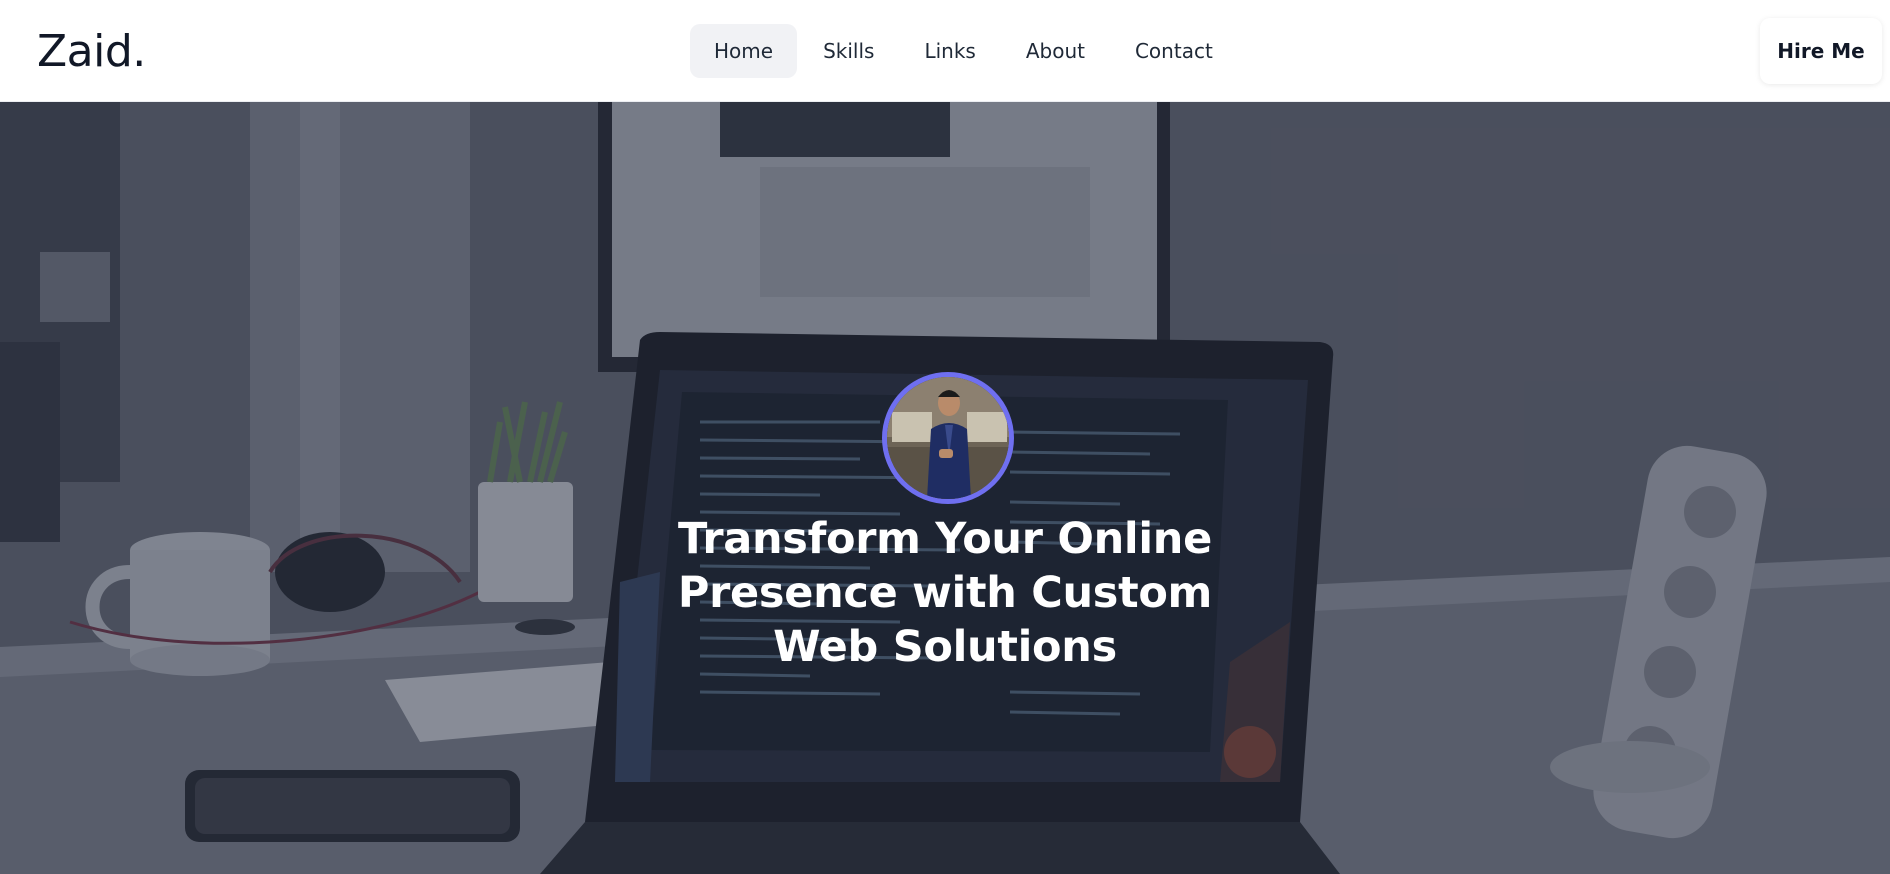  Describe the element at coordinates (91, 52) in the screenshot. I see `brand-logo: Zaid.` at that location.